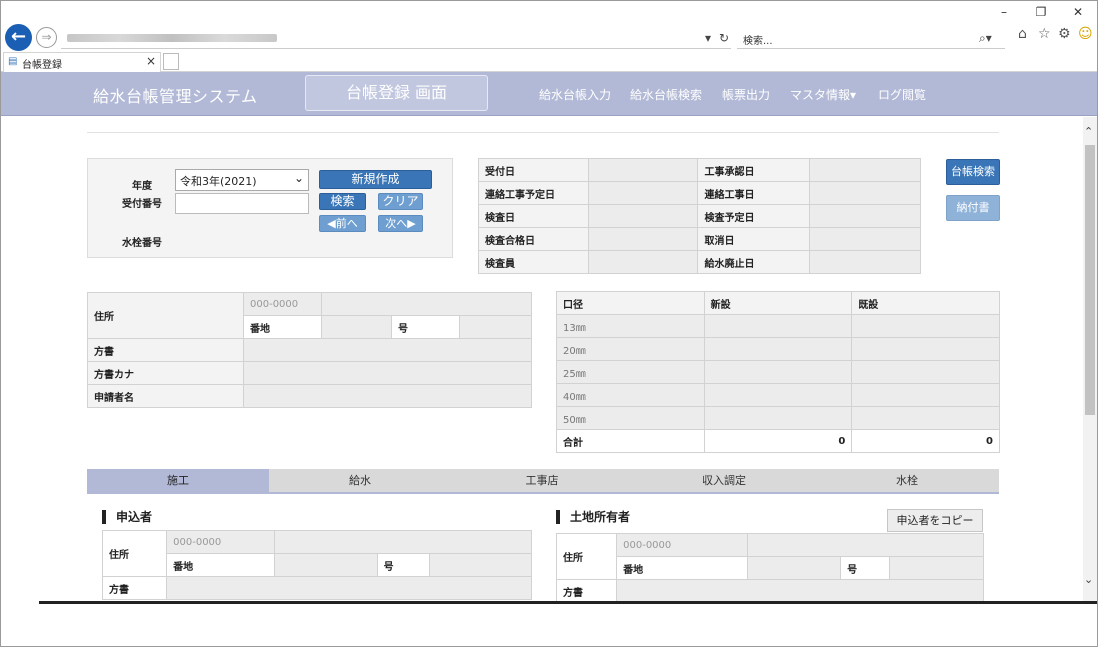 The height and width of the screenshot is (647, 1098). What do you see at coordinates (666, 94) in the screenshot?
I see `nav-ledger-search: 給水台帳検索` at bounding box center [666, 94].